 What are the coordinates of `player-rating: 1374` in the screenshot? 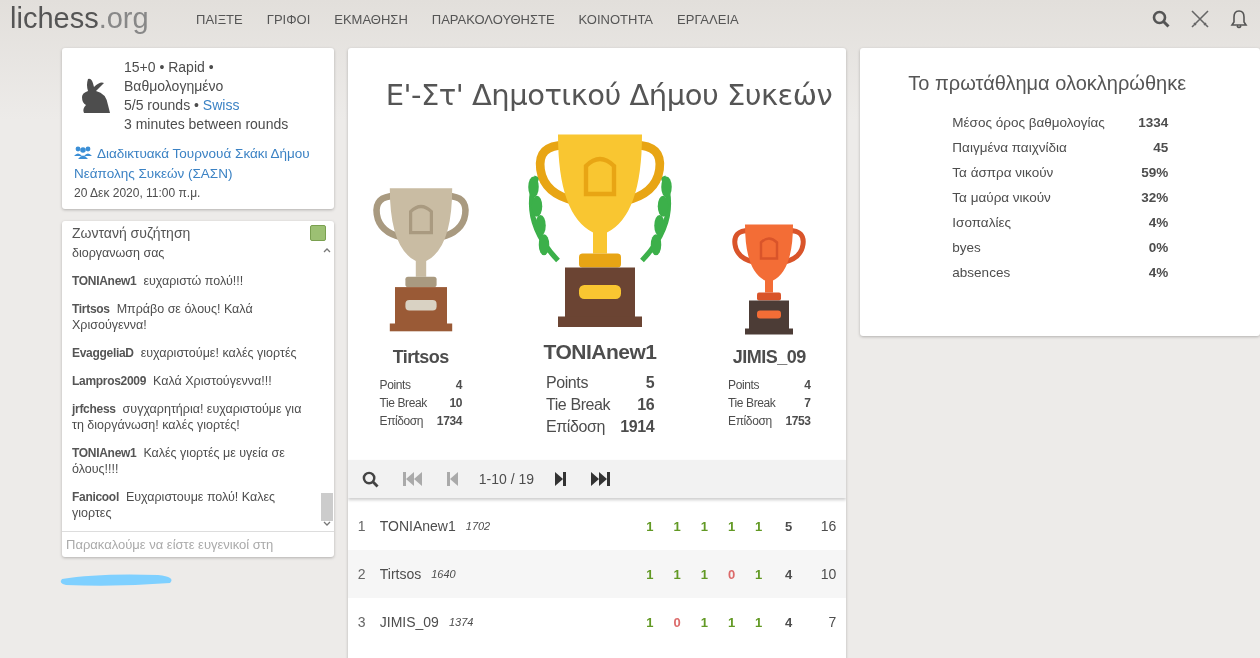 It's located at (461, 622).